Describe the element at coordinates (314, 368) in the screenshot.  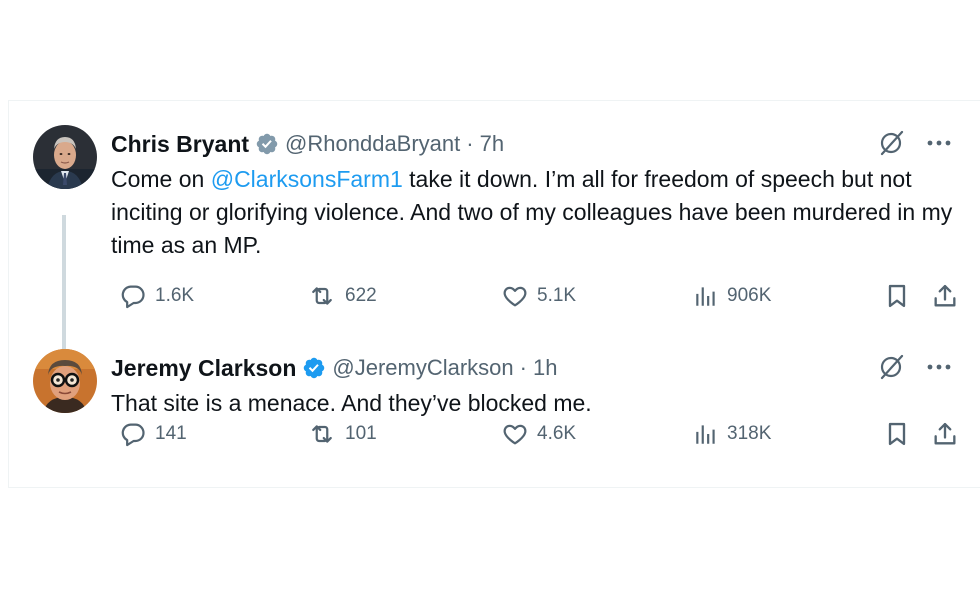
I see `blue-check-icon` at that location.